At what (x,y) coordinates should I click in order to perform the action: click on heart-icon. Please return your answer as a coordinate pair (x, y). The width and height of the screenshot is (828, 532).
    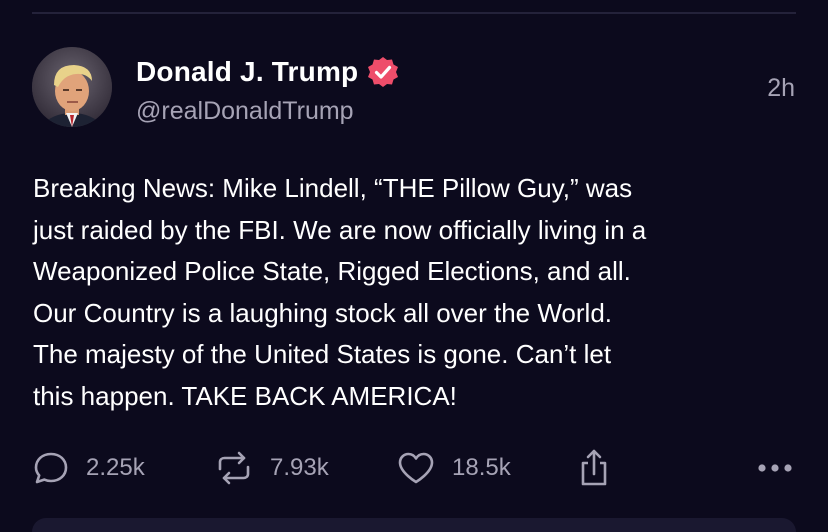
    Looking at the image, I should click on (416, 468).